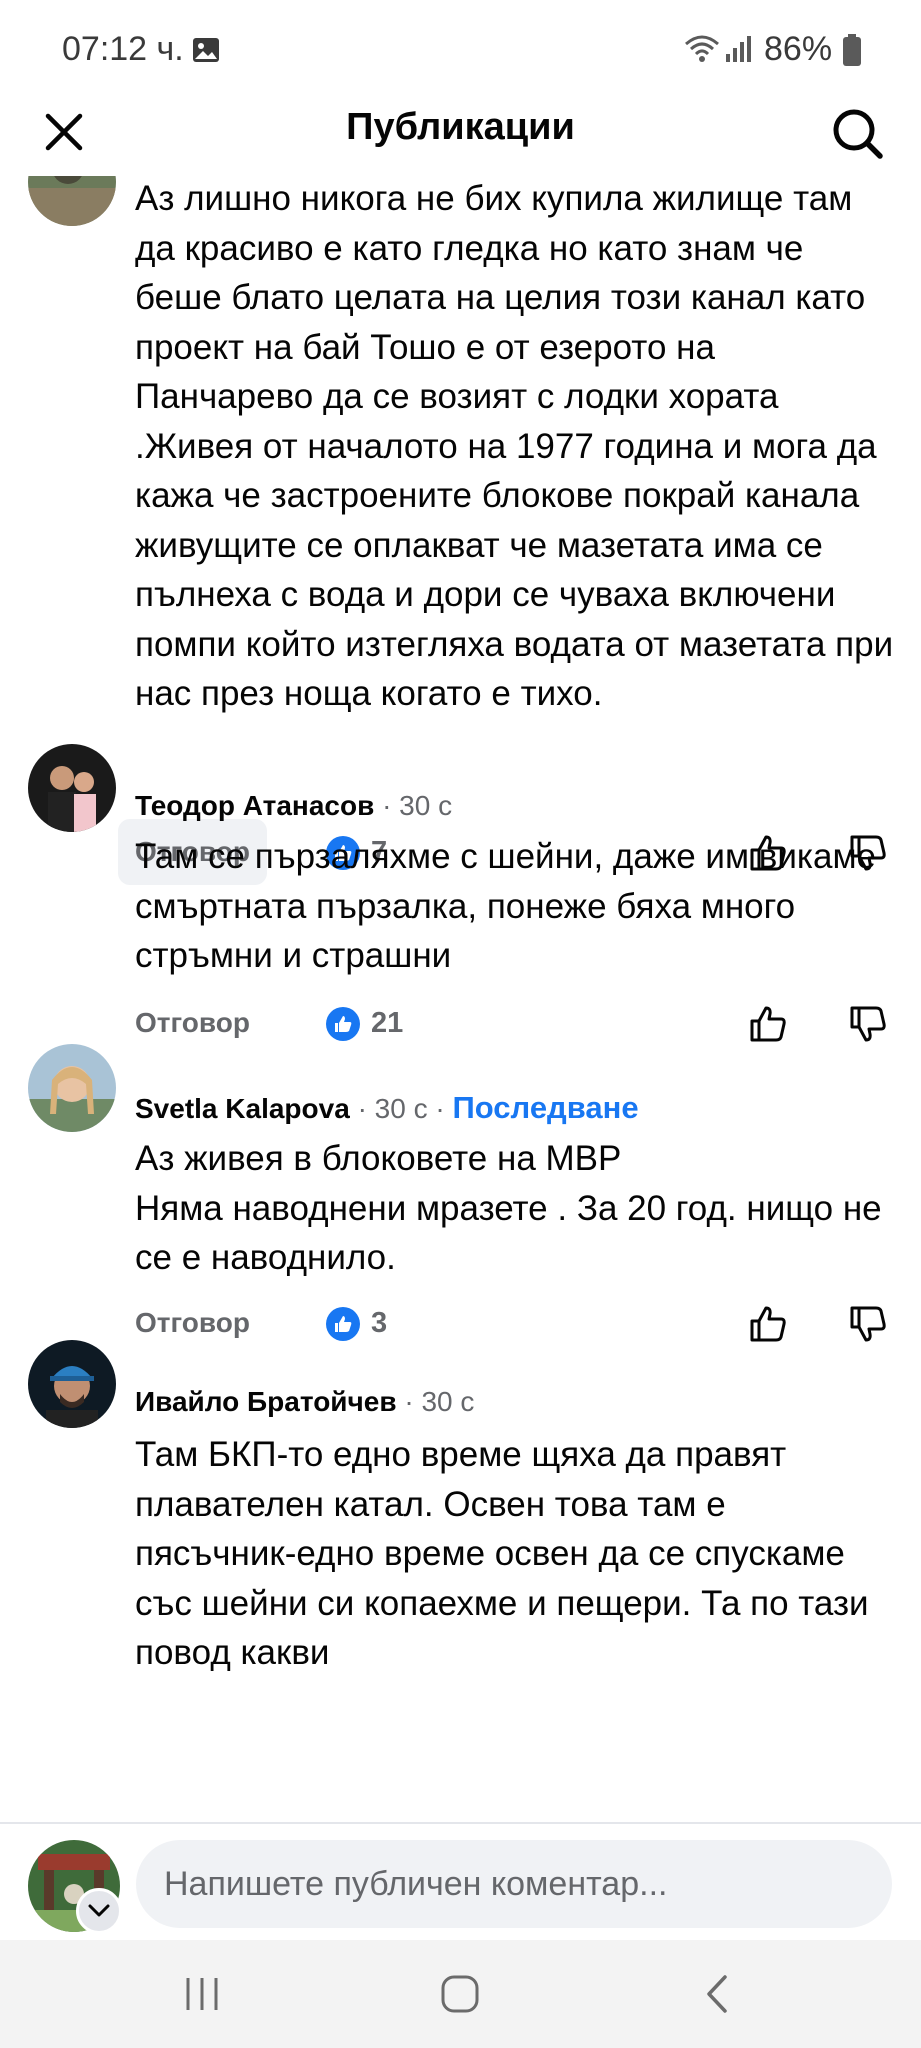 The height and width of the screenshot is (2048, 921). I want to click on comment-actions: Отговор 21, so click(460, 1023).